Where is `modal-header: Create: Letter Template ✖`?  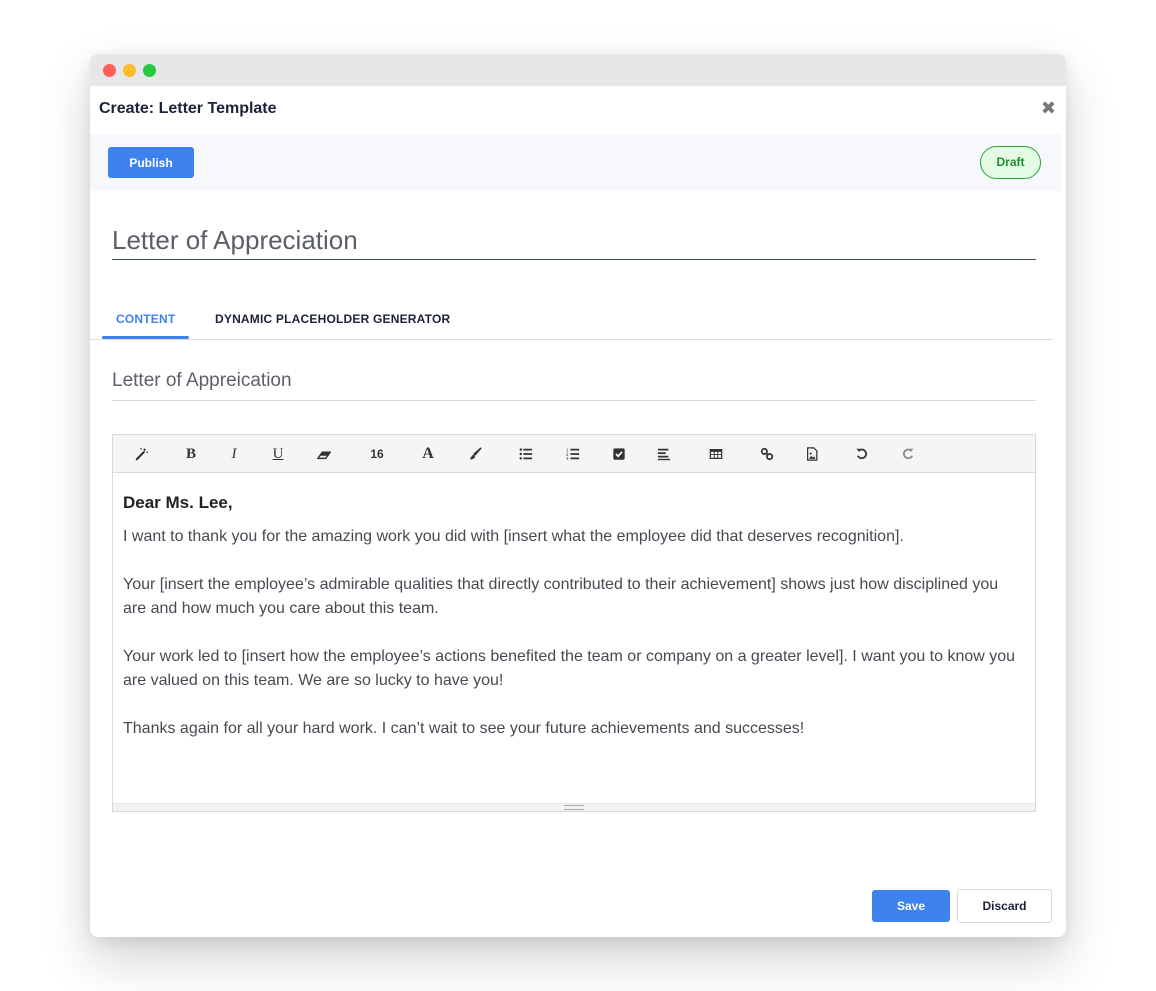
modal-header: Create: Letter Template ✖ is located at coordinates (578, 110).